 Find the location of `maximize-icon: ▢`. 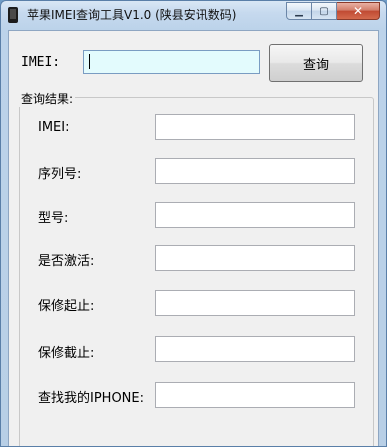

maximize-icon: ▢ is located at coordinates (324, 11).